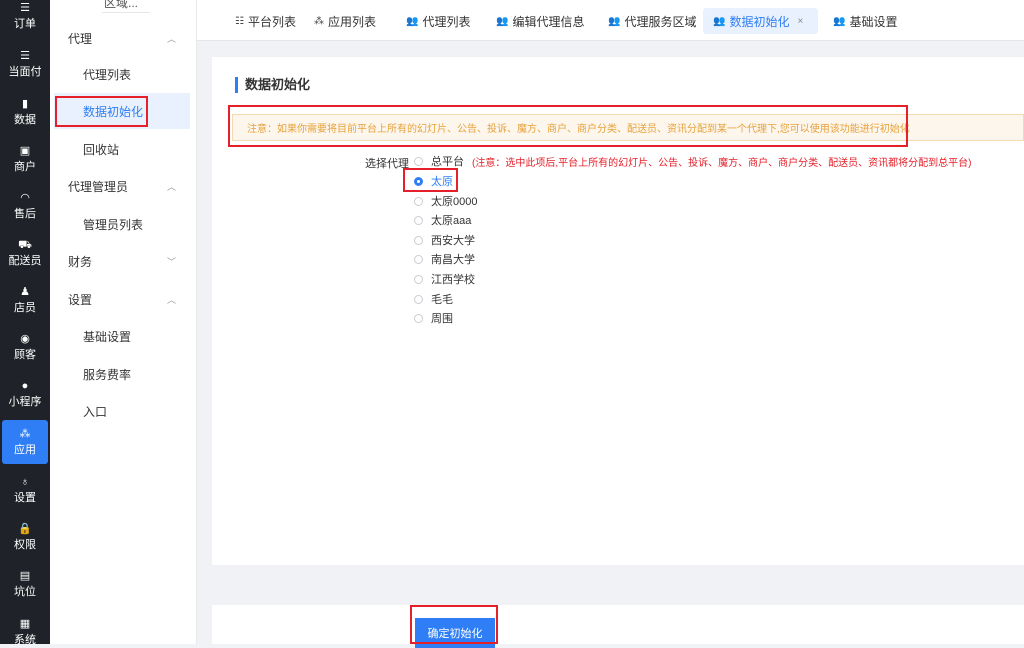 Image resolution: width=1024 pixels, height=648 pixels. What do you see at coordinates (433, 181) in the screenshot?
I see `radio-option-taiyuan: 太原` at bounding box center [433, 181].